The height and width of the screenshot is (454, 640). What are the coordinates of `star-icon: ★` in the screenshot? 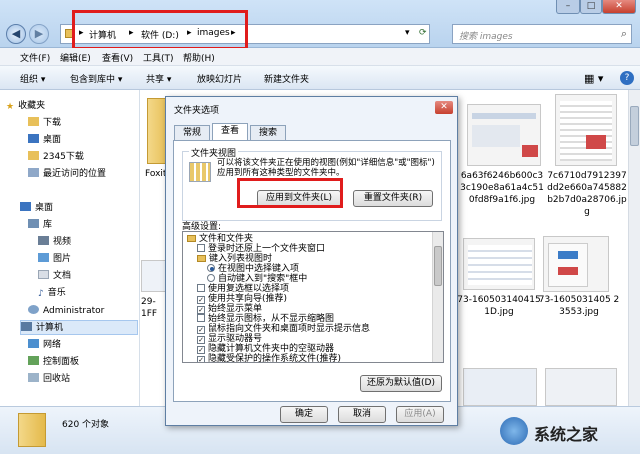 It's located at (10, 107).